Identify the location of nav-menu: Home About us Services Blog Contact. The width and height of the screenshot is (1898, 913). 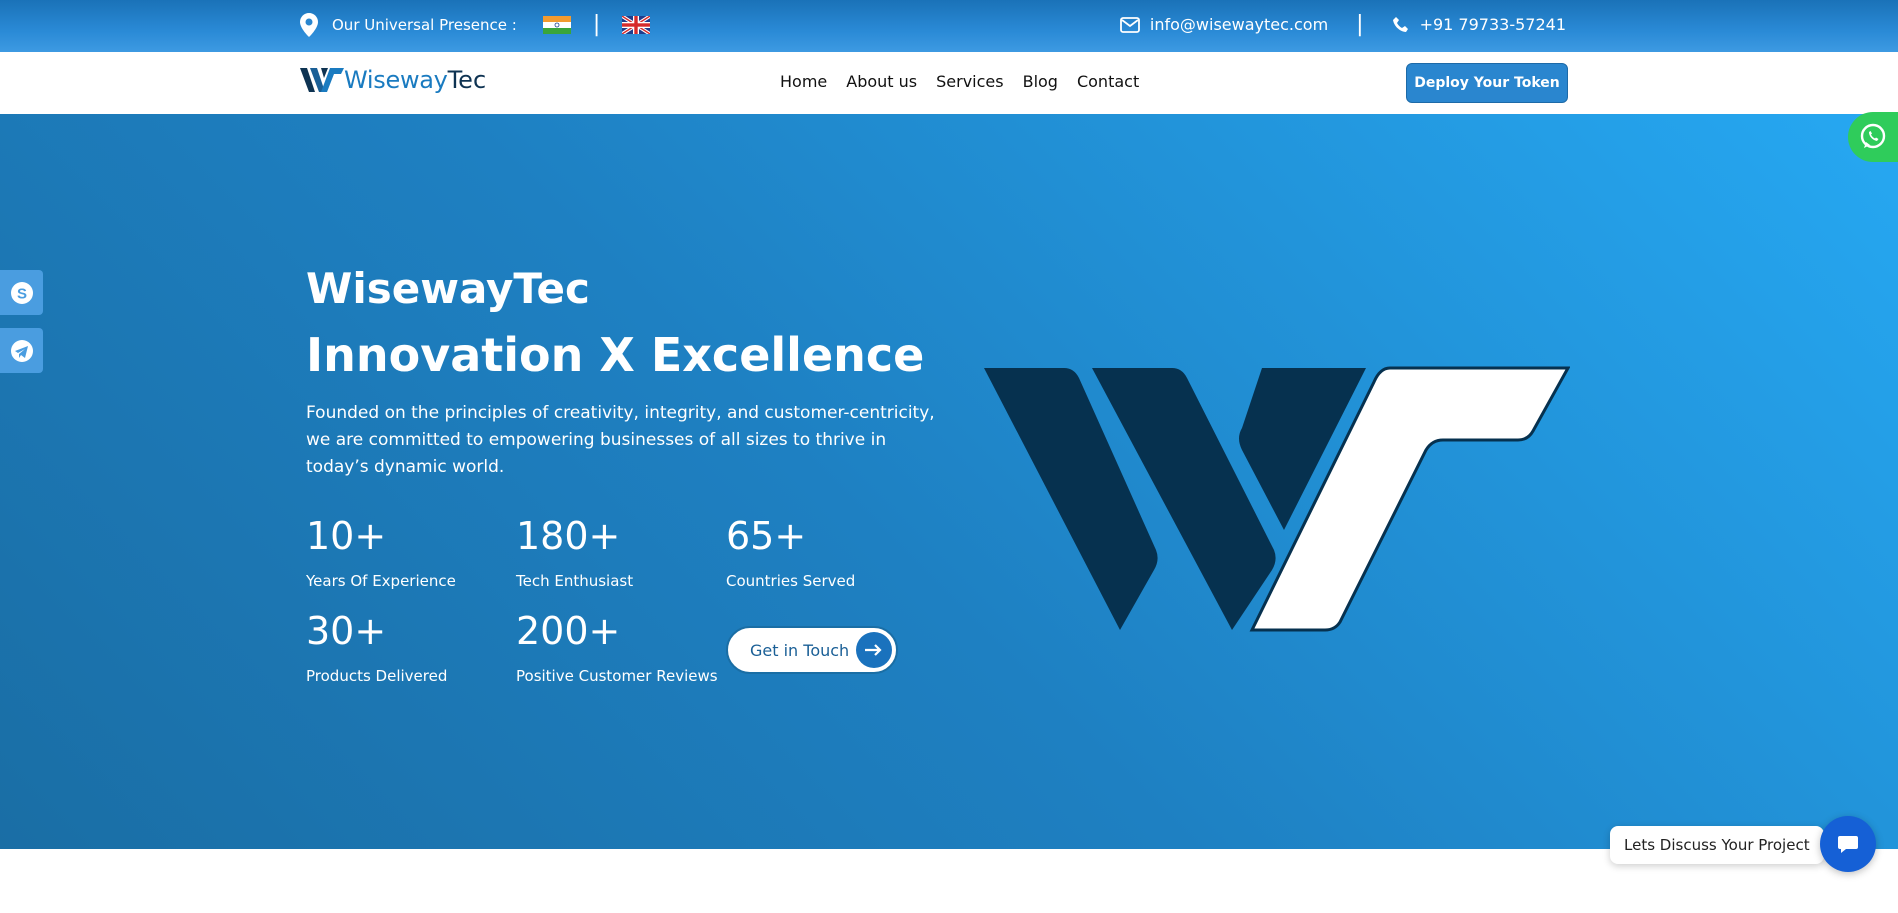
(959, 81).